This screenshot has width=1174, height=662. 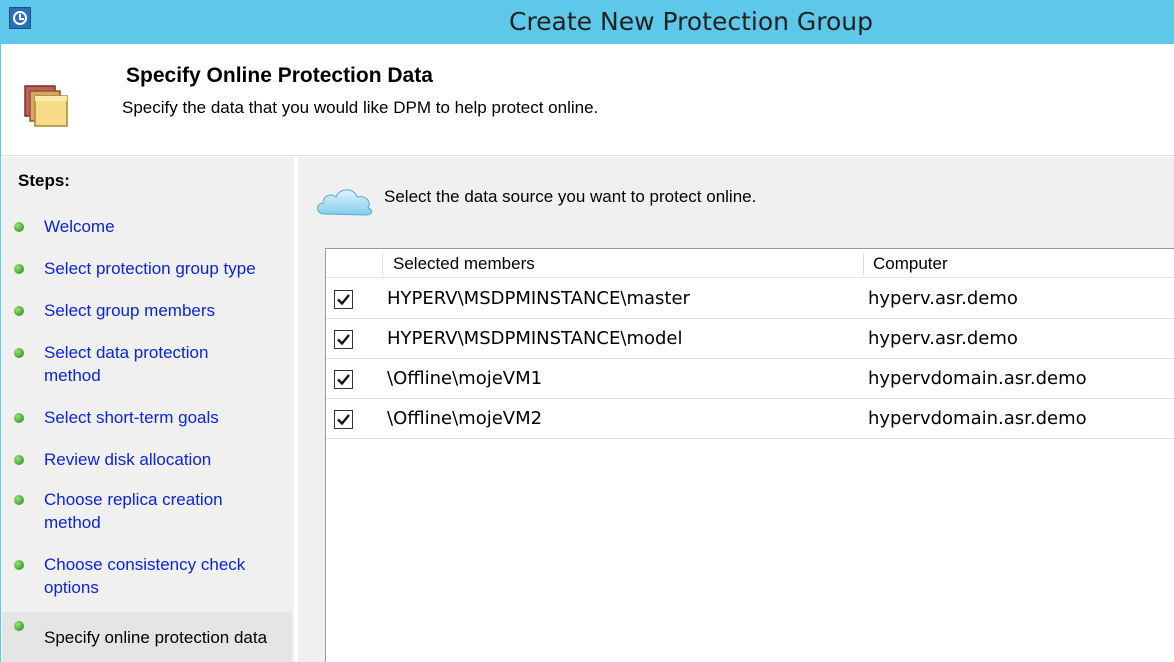 I want to click on column-header-computer: Computer, so click(x=910, y=263).